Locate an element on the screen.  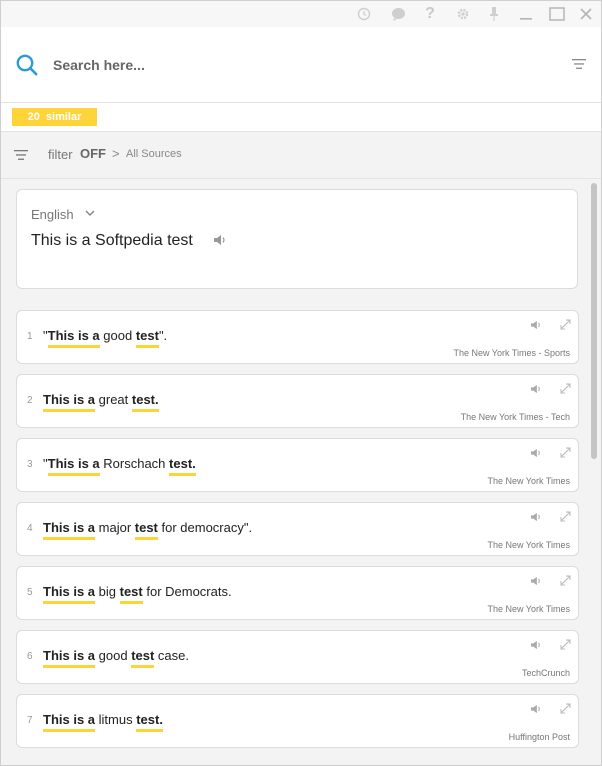
result-source: Huffington Post is located at coordinates (539, 737).